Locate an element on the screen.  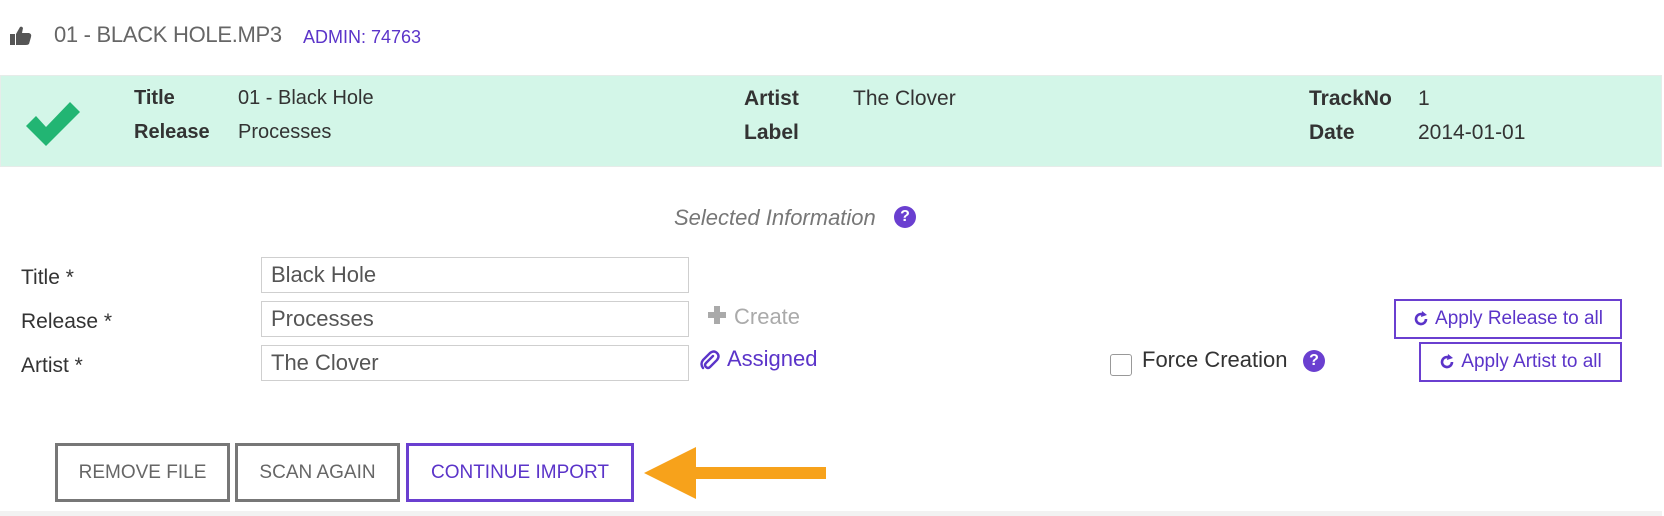
title-input is located at coordinates (475, 275).